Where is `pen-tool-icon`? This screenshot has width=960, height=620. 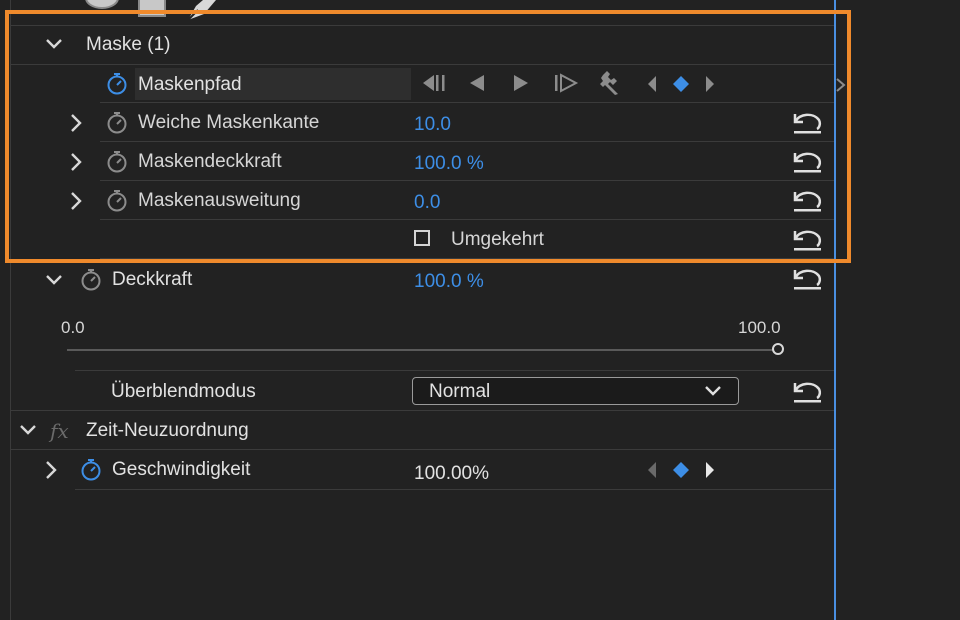 pen-tool-icon is located at coordinates (202, 11).